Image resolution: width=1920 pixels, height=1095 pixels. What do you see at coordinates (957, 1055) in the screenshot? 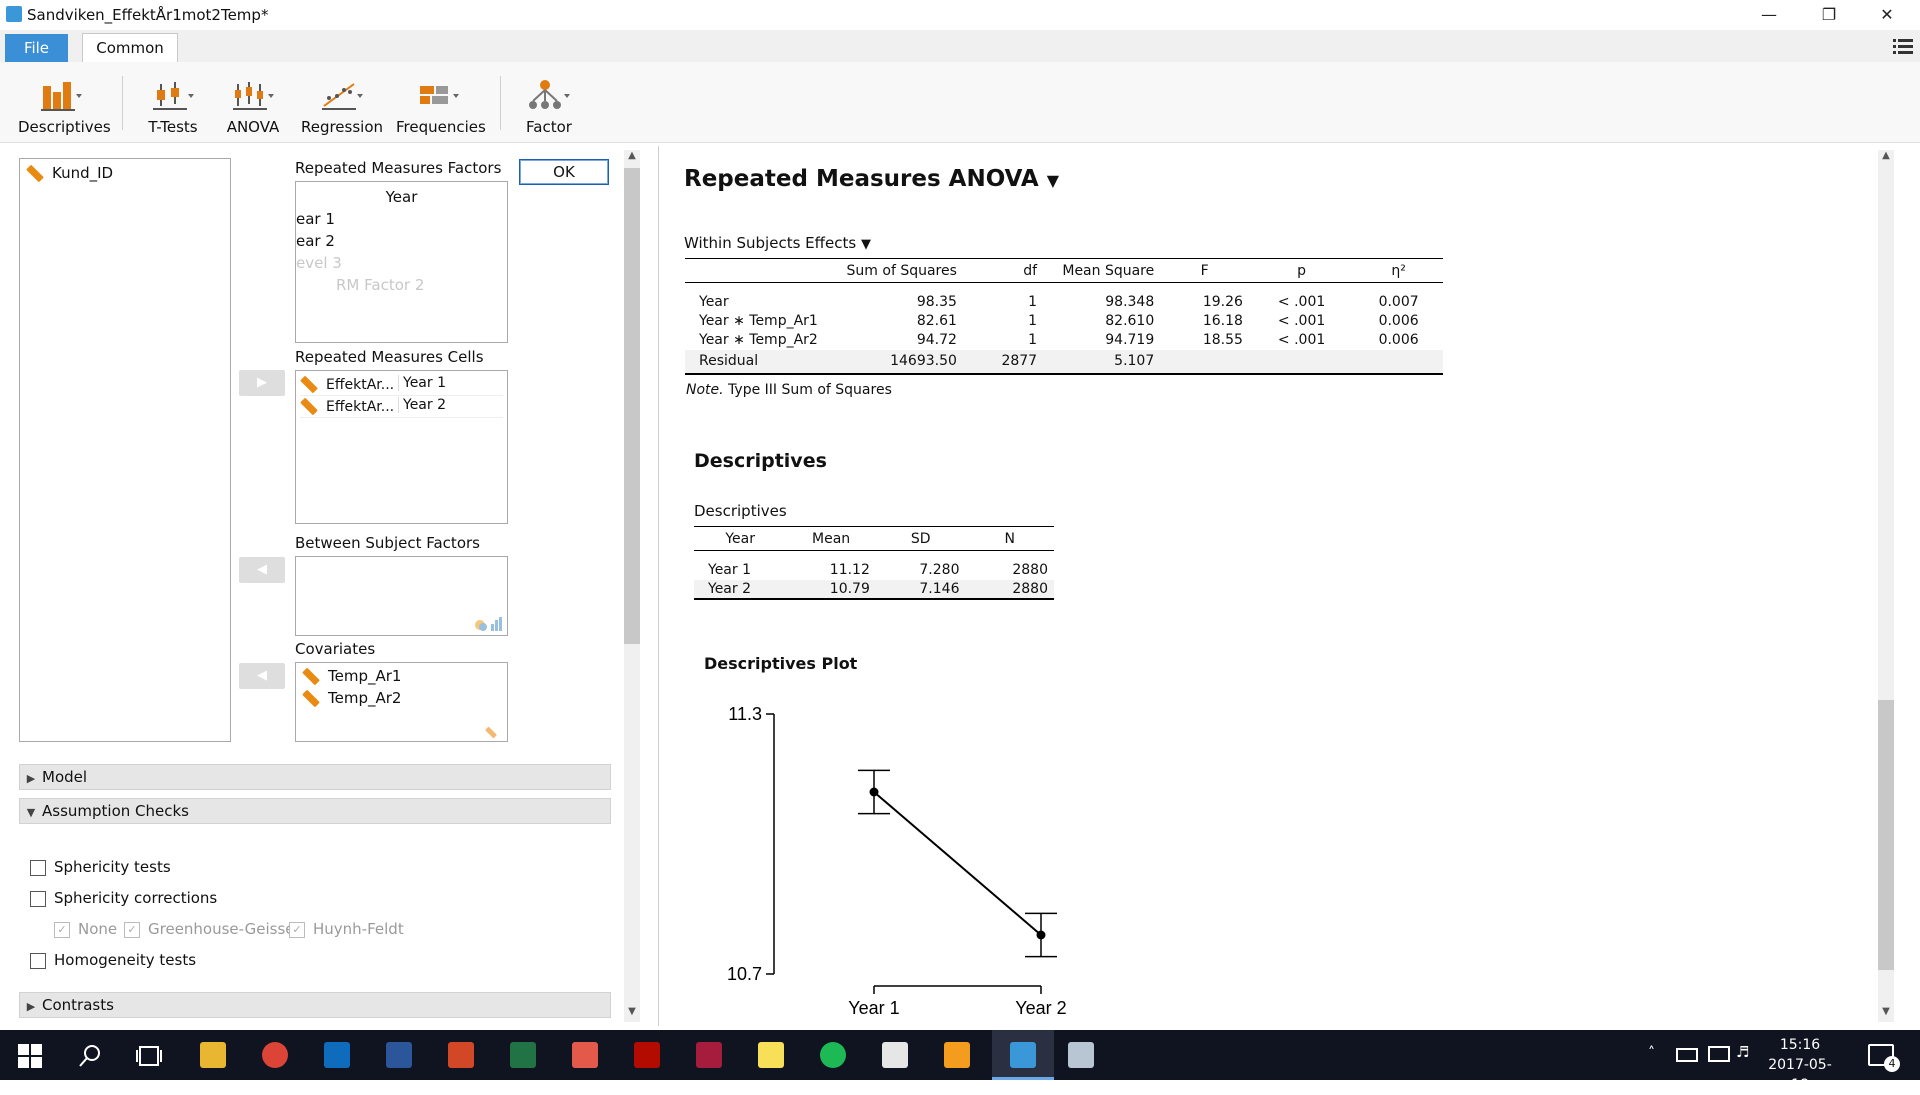
I see `document-app-icon` at bounding box center [957, 1055].